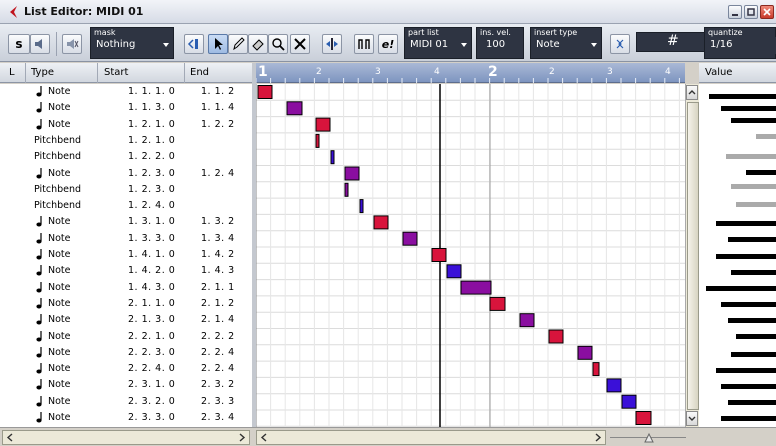 The height and width of the screenshot is (446, 776). Describe the element at coordinates (126, 337) in the screenshot. I see `list-row: Note 2. 2. 1. 0 2. 2. 2` at that location.